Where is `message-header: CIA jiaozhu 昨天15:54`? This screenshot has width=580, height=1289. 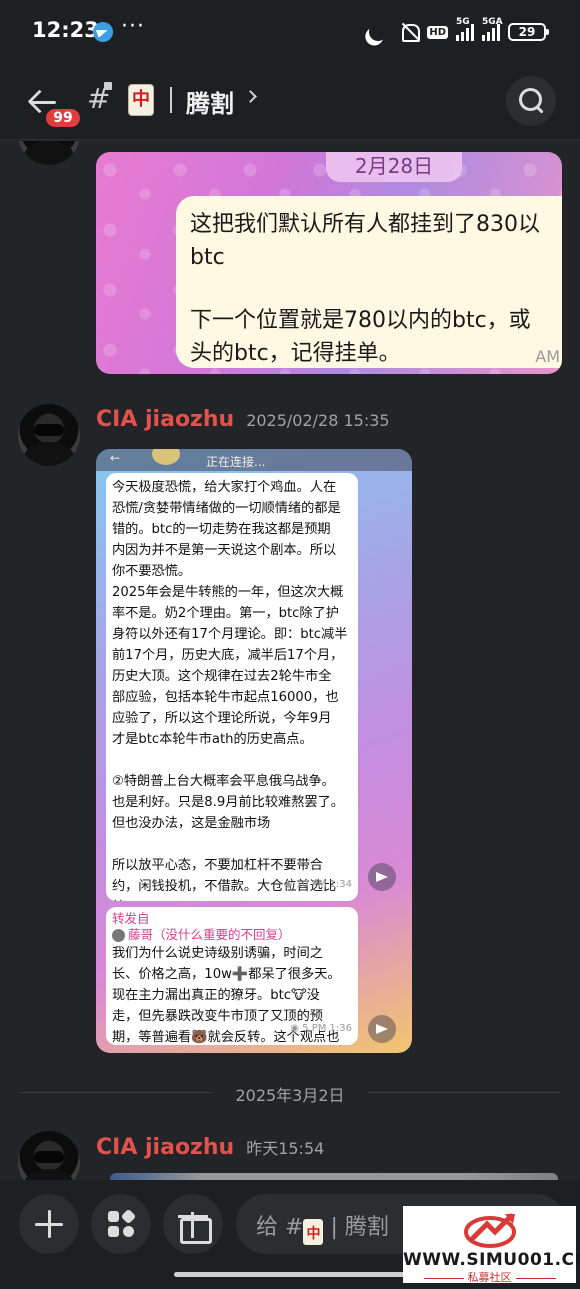 message-header: CIA jiaozhu 昨天15:54 is located at coordinates (210, 1150).